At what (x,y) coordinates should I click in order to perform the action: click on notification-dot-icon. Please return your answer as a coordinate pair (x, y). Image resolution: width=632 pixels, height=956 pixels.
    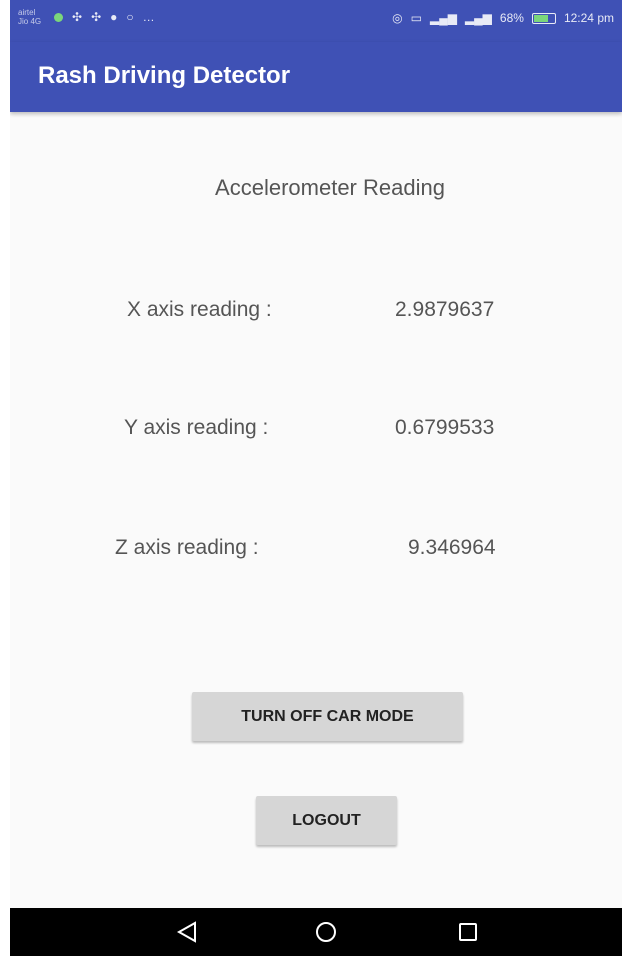
    Looking at the image, I should click on (58, 17).